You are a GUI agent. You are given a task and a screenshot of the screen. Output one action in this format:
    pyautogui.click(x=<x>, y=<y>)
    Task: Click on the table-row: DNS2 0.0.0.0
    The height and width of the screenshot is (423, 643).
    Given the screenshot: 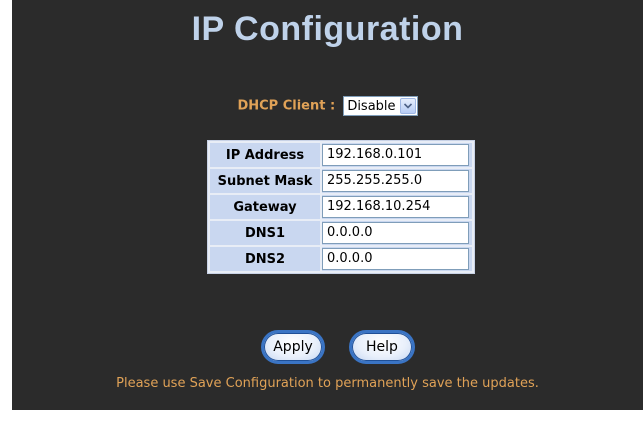 What is the action you would take?
    pyautogui.click(x=341, y=259)
    